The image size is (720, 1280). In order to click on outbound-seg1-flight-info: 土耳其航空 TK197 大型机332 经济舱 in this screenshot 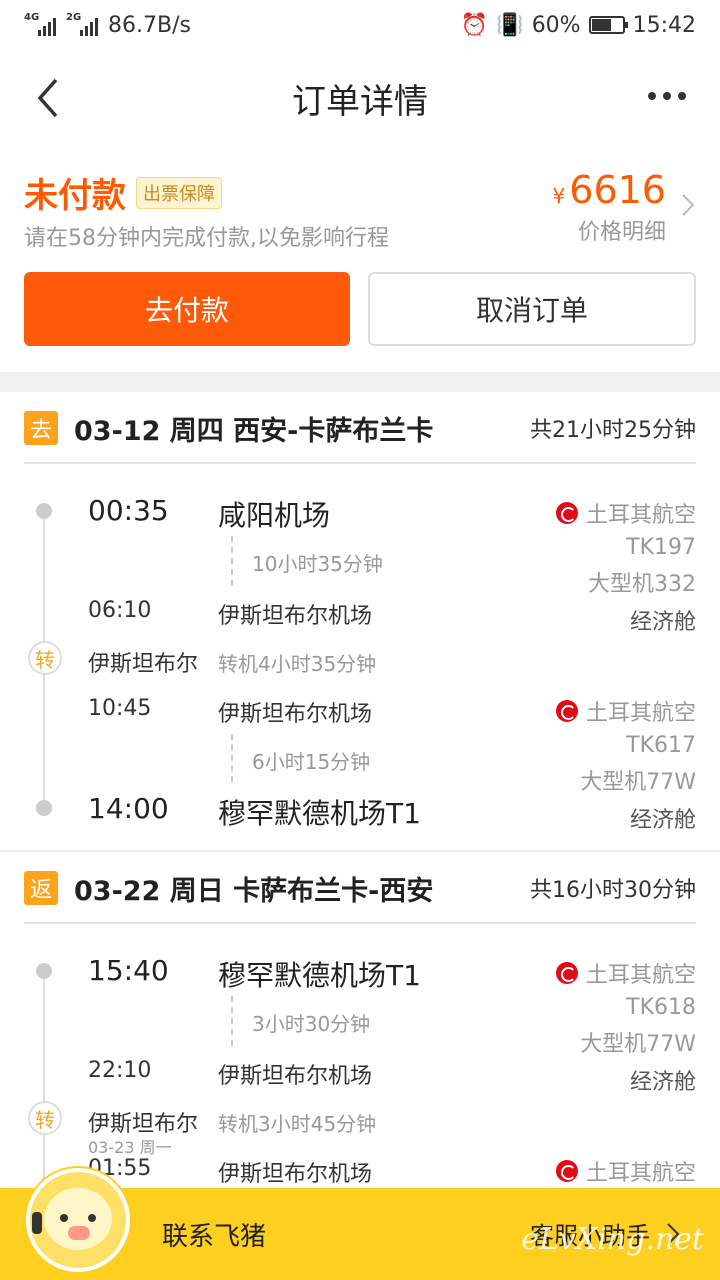, I will do `click(625, 566)`.